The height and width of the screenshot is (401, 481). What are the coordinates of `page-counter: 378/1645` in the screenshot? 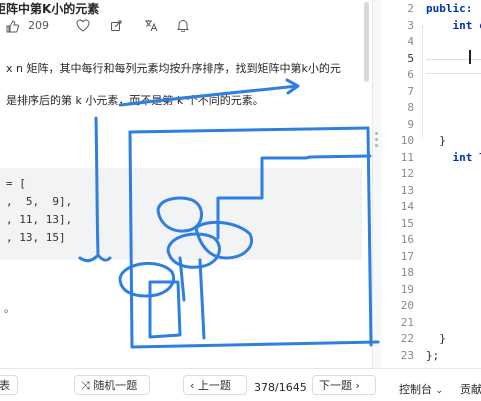 It's located at (280, 387).